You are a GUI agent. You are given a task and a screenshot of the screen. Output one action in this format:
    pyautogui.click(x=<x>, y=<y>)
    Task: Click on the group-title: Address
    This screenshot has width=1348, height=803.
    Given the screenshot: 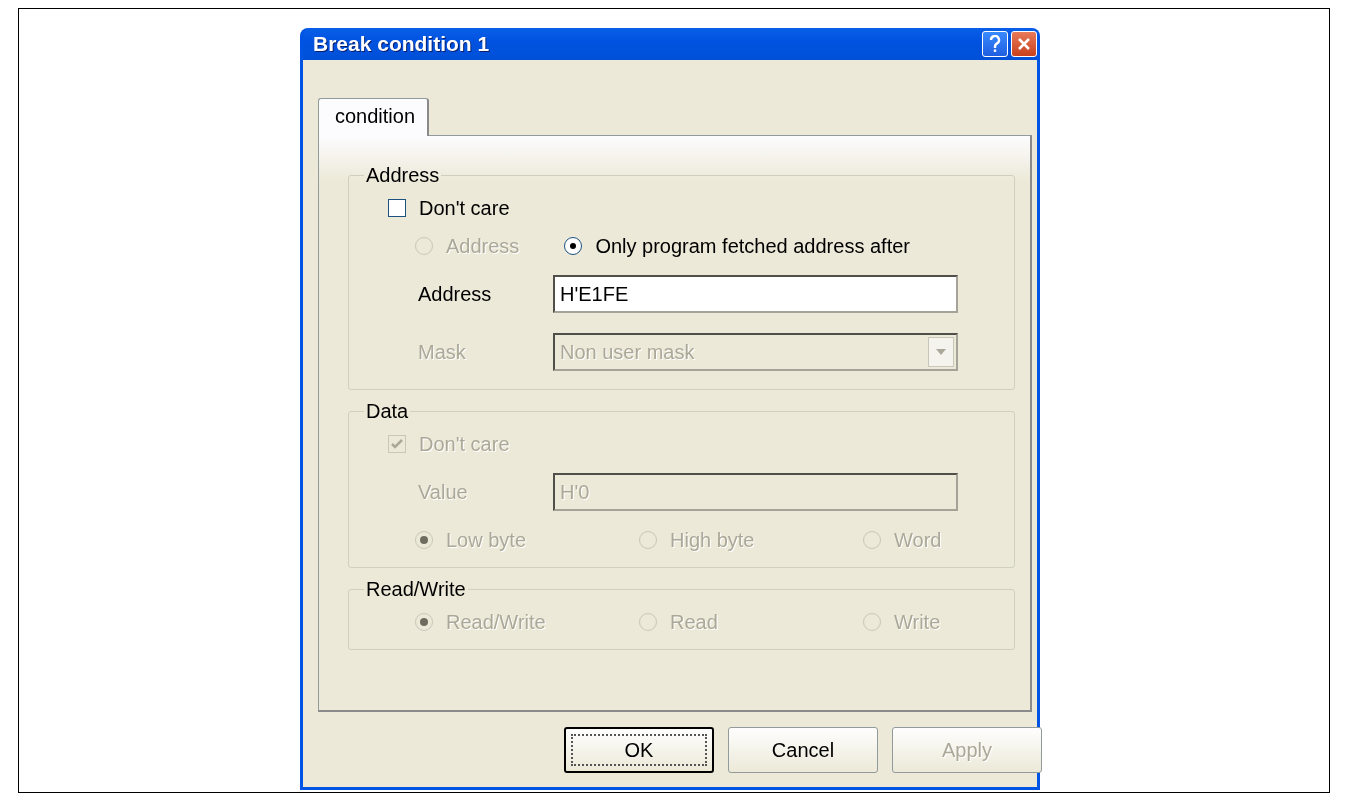 What is the action you would take?
    pyautogui.click(x=403, y=175)
    